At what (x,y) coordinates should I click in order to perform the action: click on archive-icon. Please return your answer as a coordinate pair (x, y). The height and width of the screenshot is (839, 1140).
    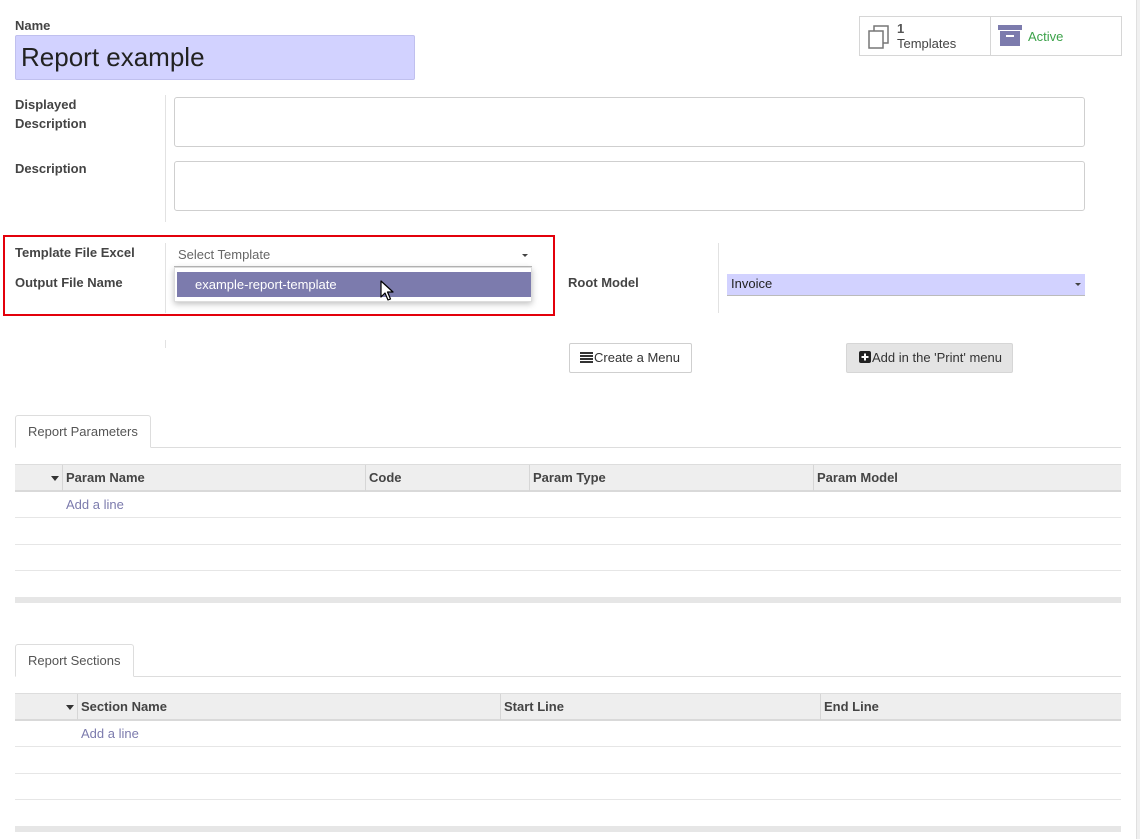
    Looking at the image, I should click on (1010, 37).